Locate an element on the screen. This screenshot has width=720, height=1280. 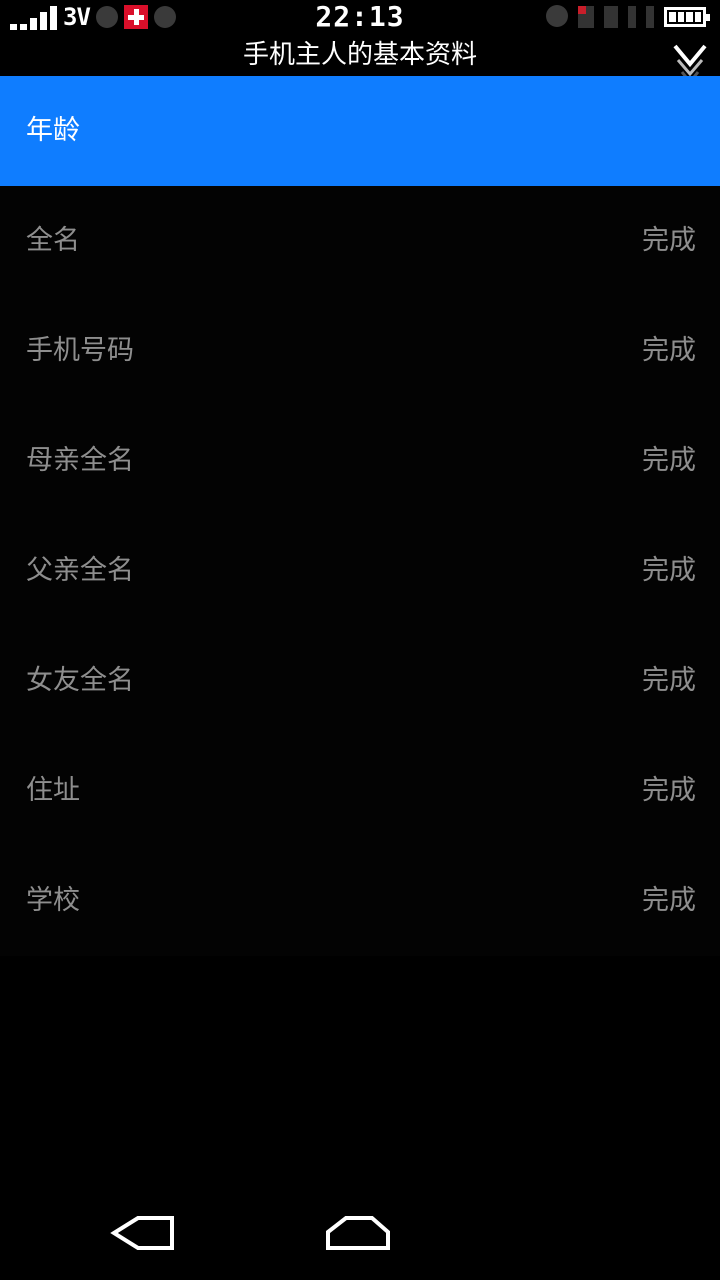
list-item-father-name: 父亲全名 完成 is located at coordinates (360, 571).